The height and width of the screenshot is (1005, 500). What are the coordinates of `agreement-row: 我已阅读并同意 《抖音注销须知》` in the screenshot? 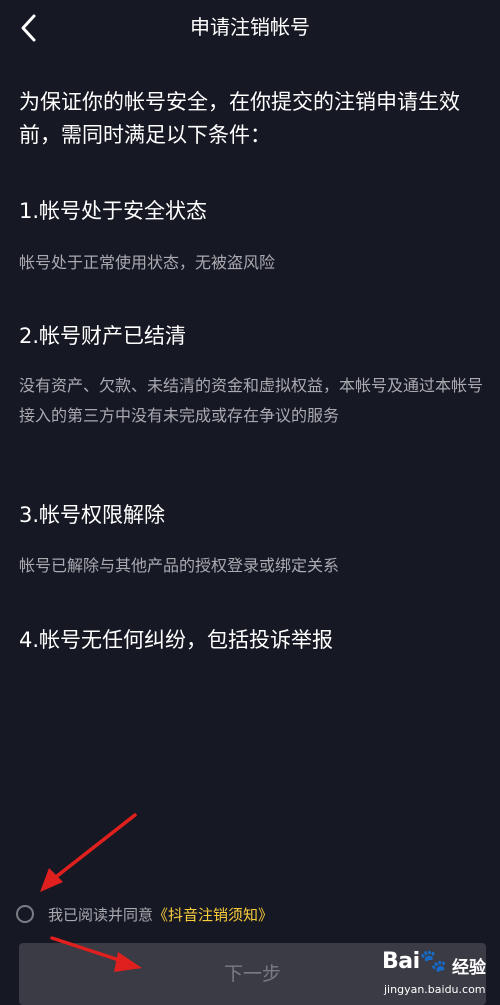 It's located at (144, 914).